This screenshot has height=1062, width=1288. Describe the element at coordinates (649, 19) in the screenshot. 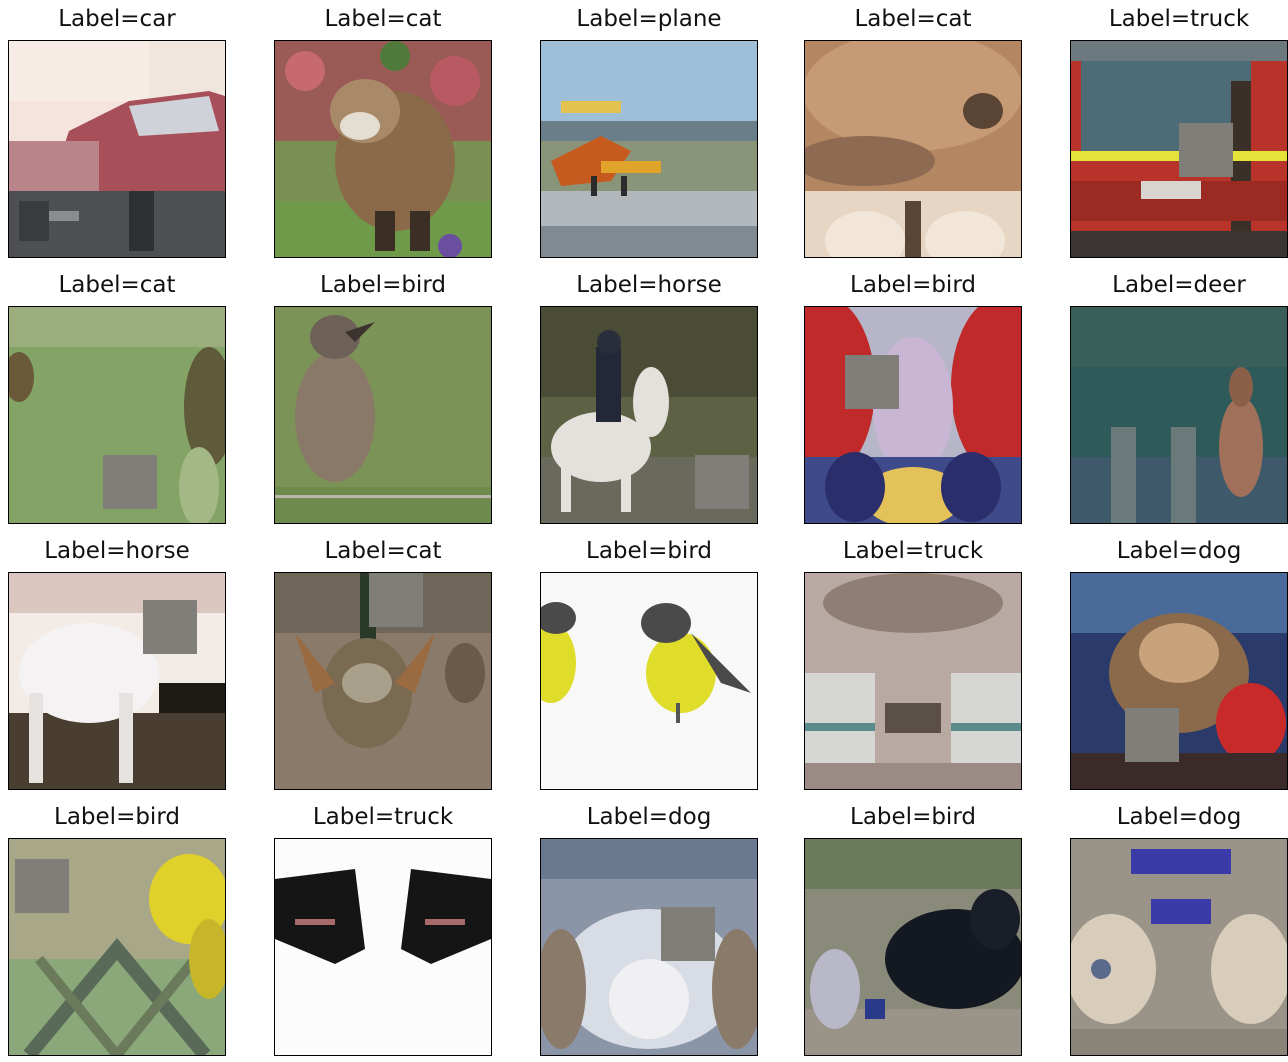

I see `panel-title: Label=plane` at that location.